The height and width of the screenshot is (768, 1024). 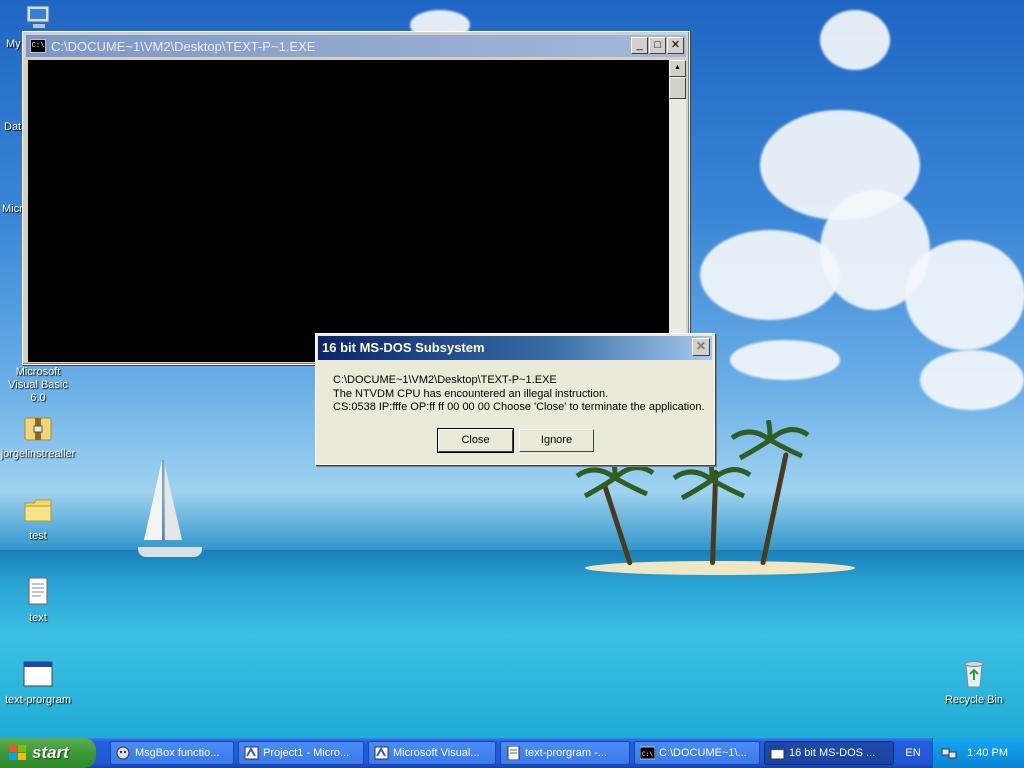 I want to click on desktop-icon-recycle-bin: Recycle Bin, so click(x=974, y=682).